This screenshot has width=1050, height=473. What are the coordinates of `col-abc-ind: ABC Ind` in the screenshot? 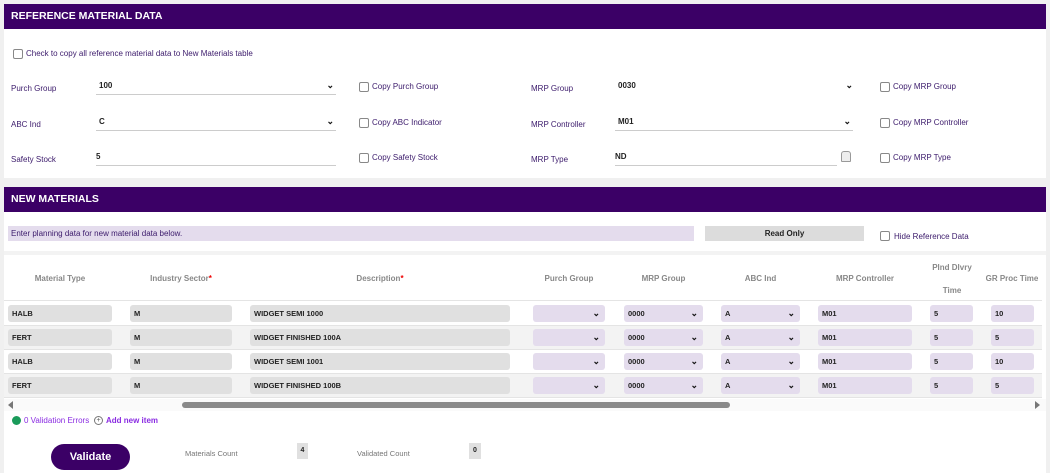 It's located at (760, 278).